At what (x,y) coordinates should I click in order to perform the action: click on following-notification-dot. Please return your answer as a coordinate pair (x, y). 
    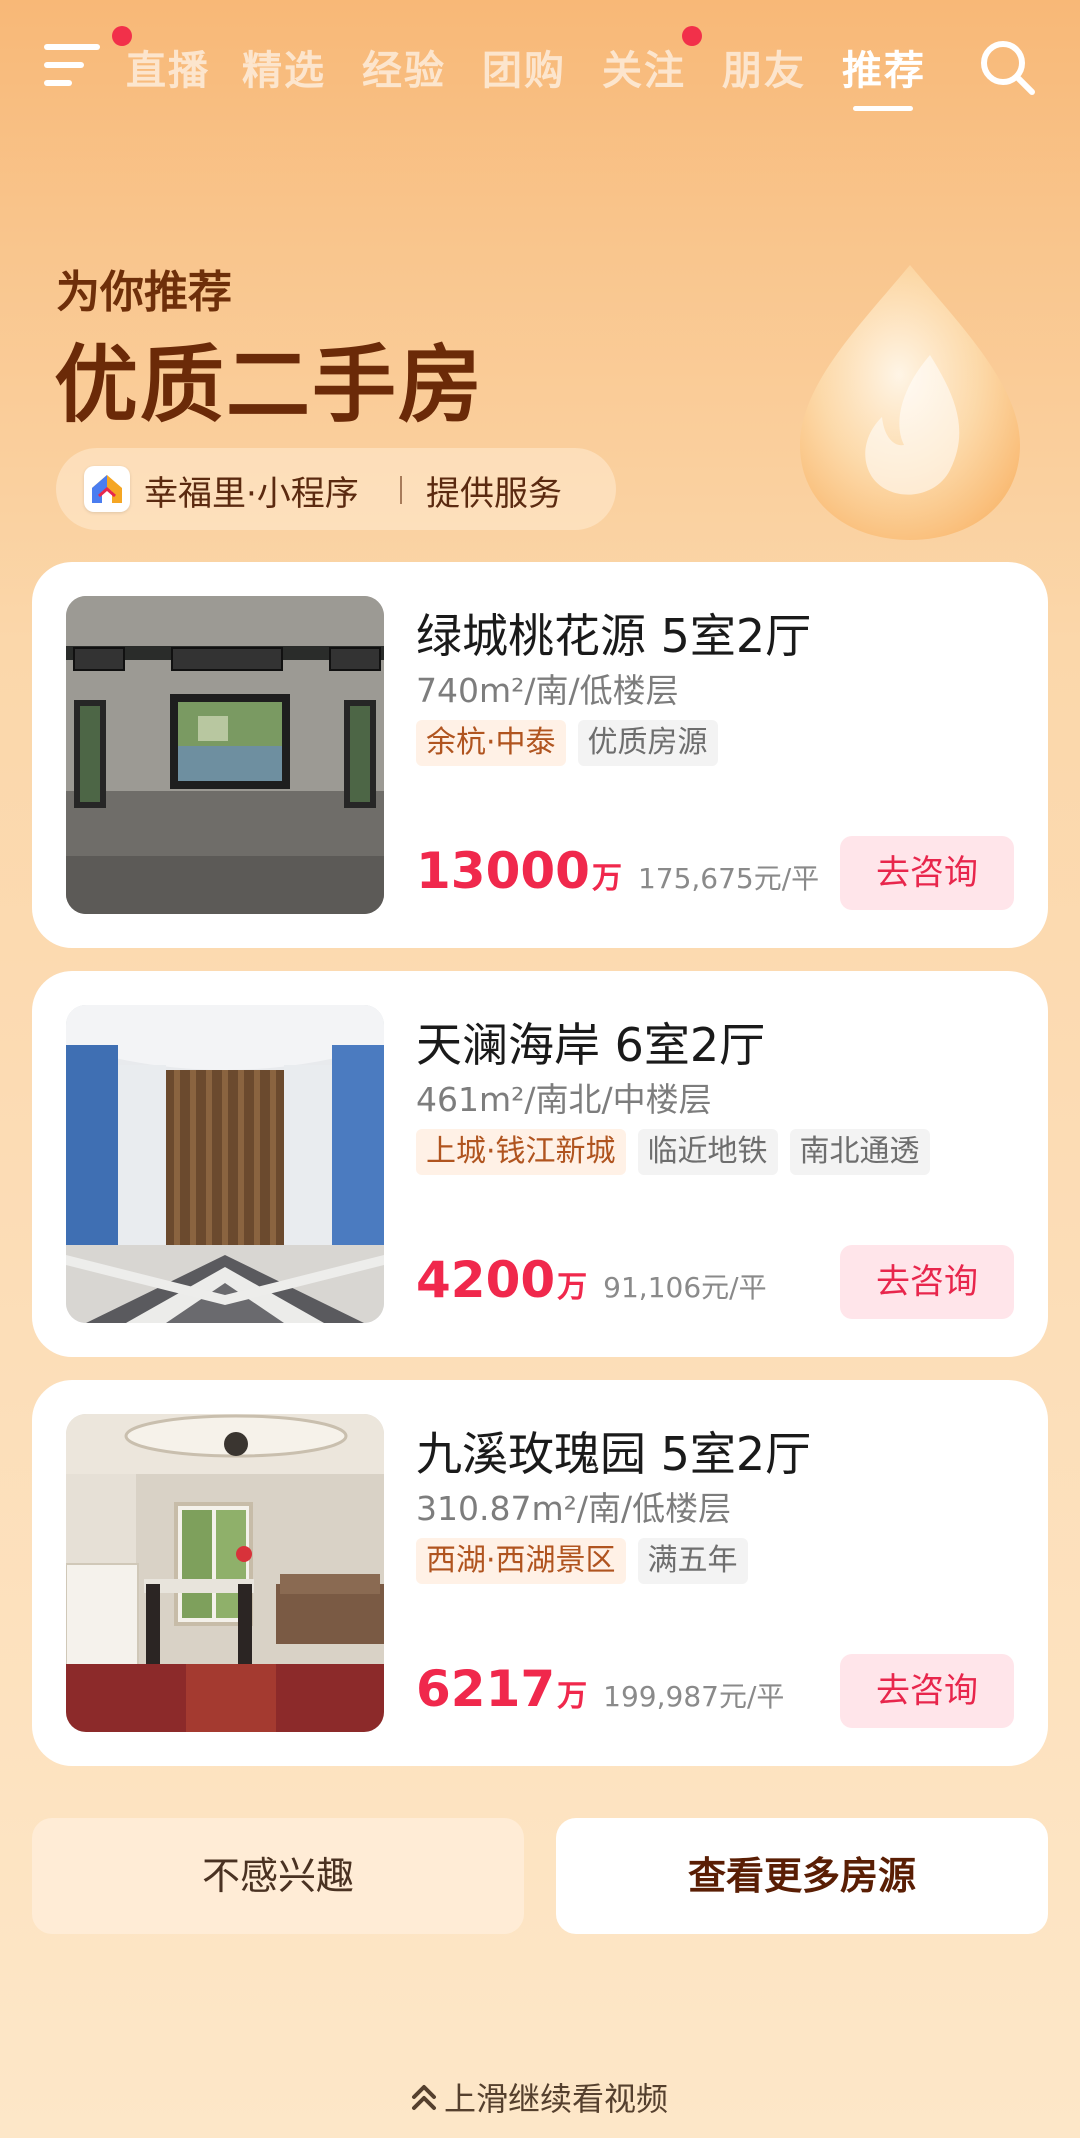
    Looking at the image, I should click on (692, 36).